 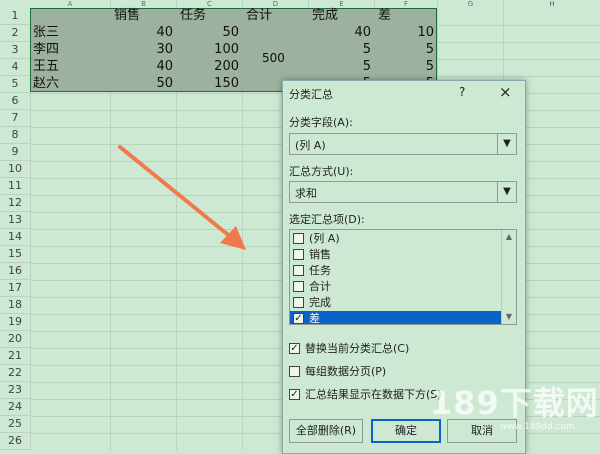 I want to click on scroll-down-icon: ▼, so click(x=509, y=317).